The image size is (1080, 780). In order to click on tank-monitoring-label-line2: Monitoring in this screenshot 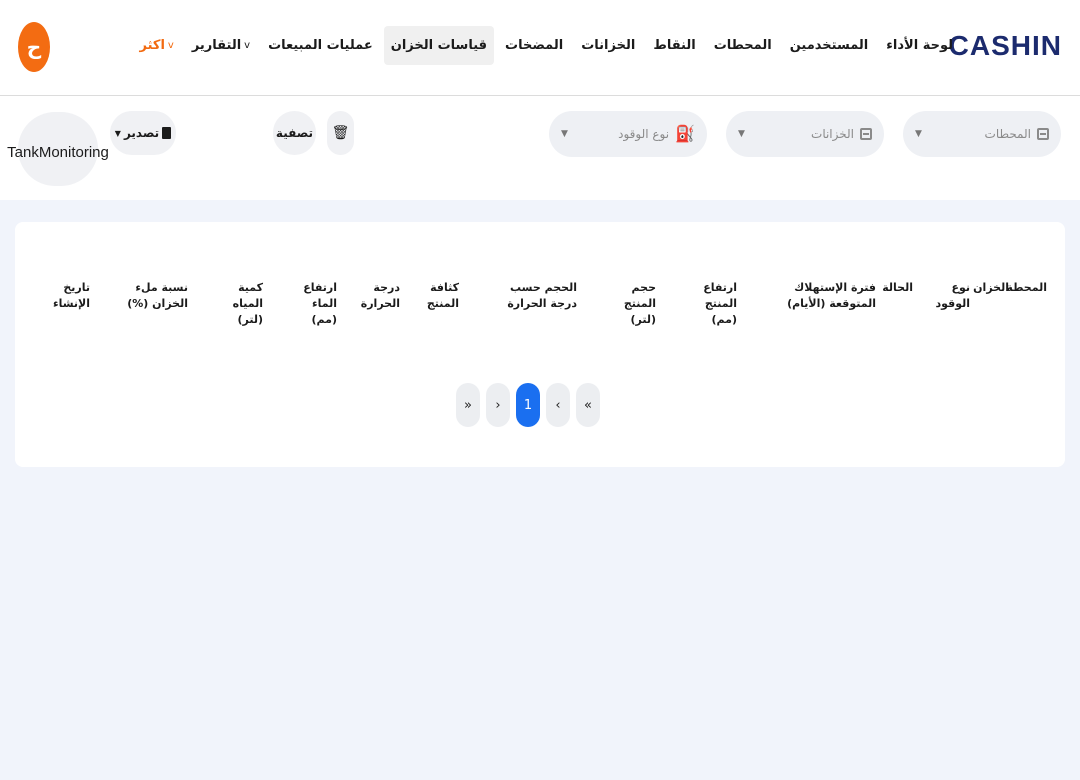, I will do `click(73, 153)`.